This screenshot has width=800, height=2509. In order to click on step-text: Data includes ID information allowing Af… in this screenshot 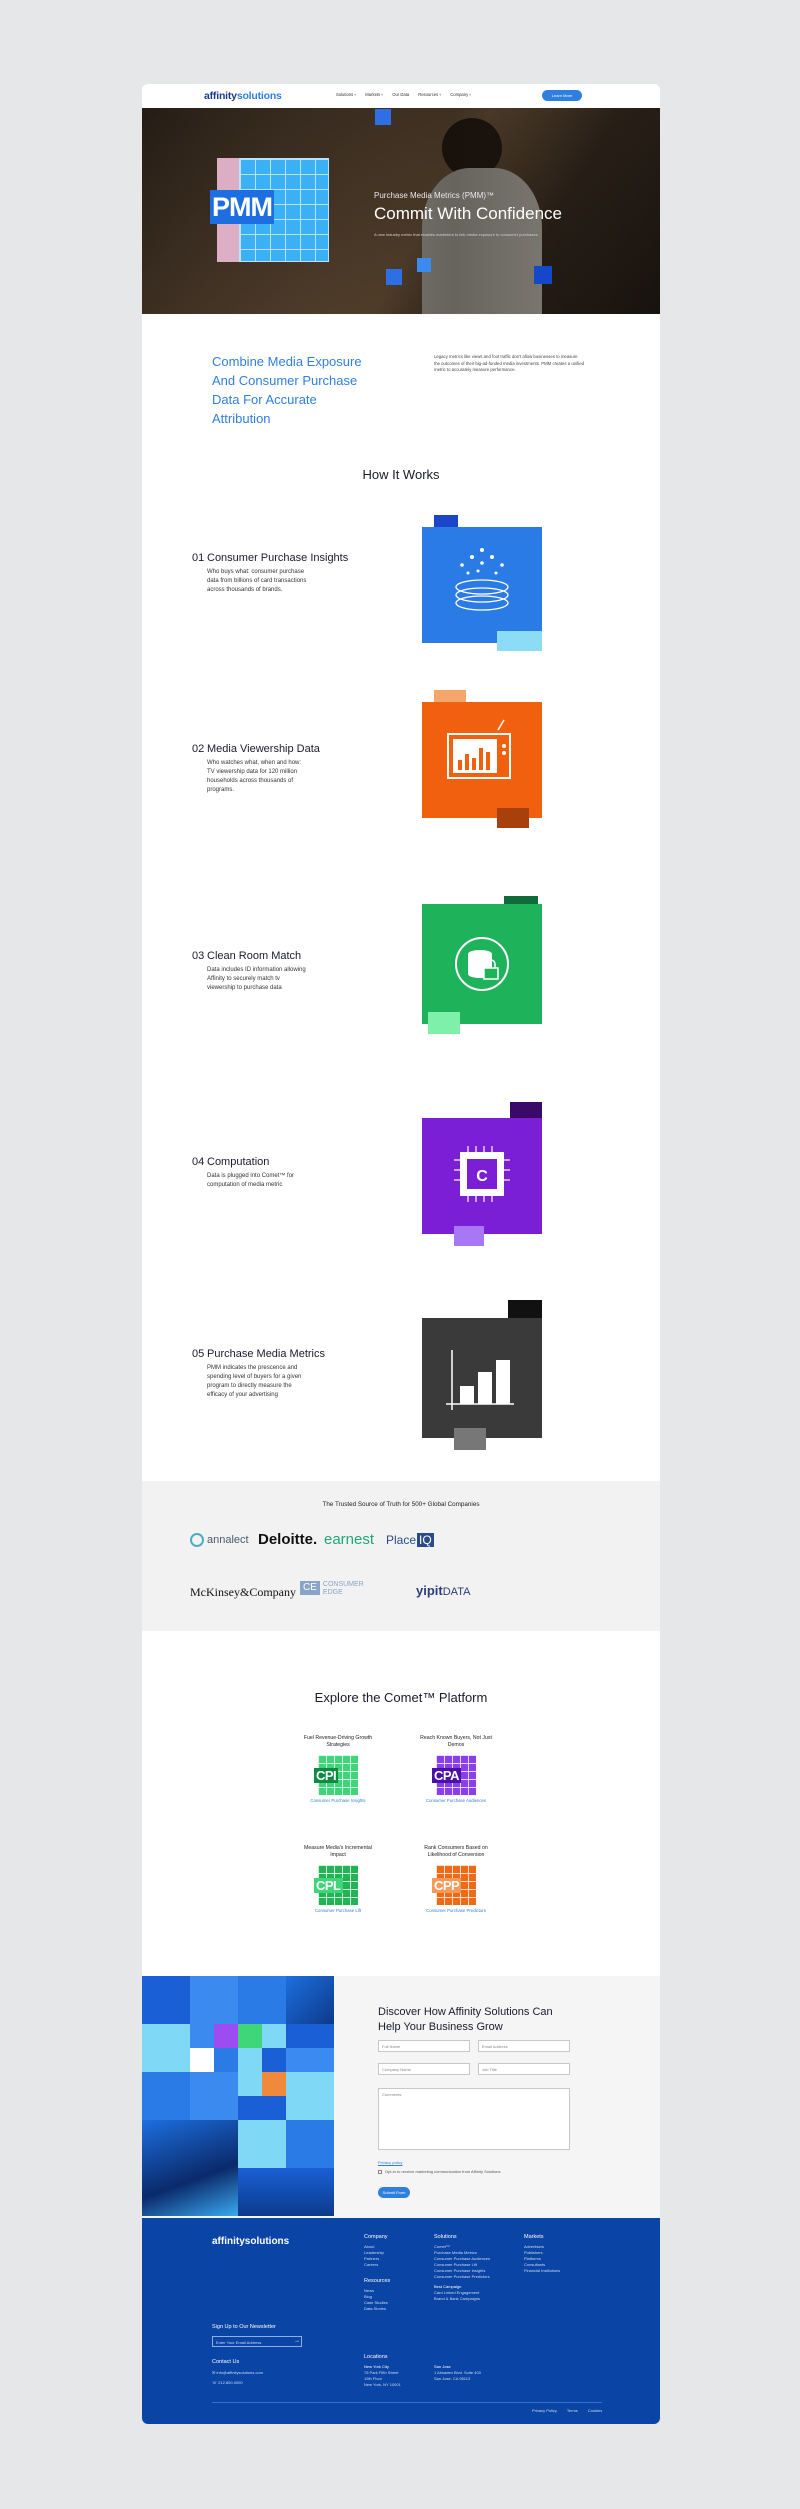, I will do `click(256, 979)`.